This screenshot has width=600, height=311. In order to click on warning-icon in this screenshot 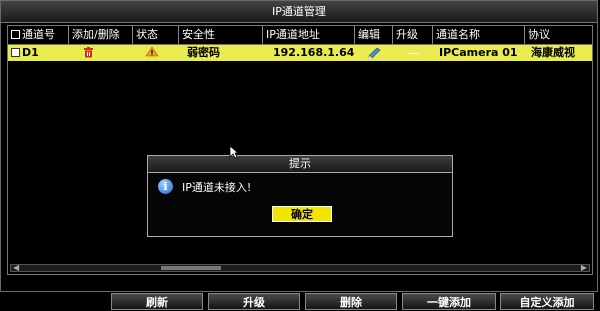, I will do `click(152, 53)`.